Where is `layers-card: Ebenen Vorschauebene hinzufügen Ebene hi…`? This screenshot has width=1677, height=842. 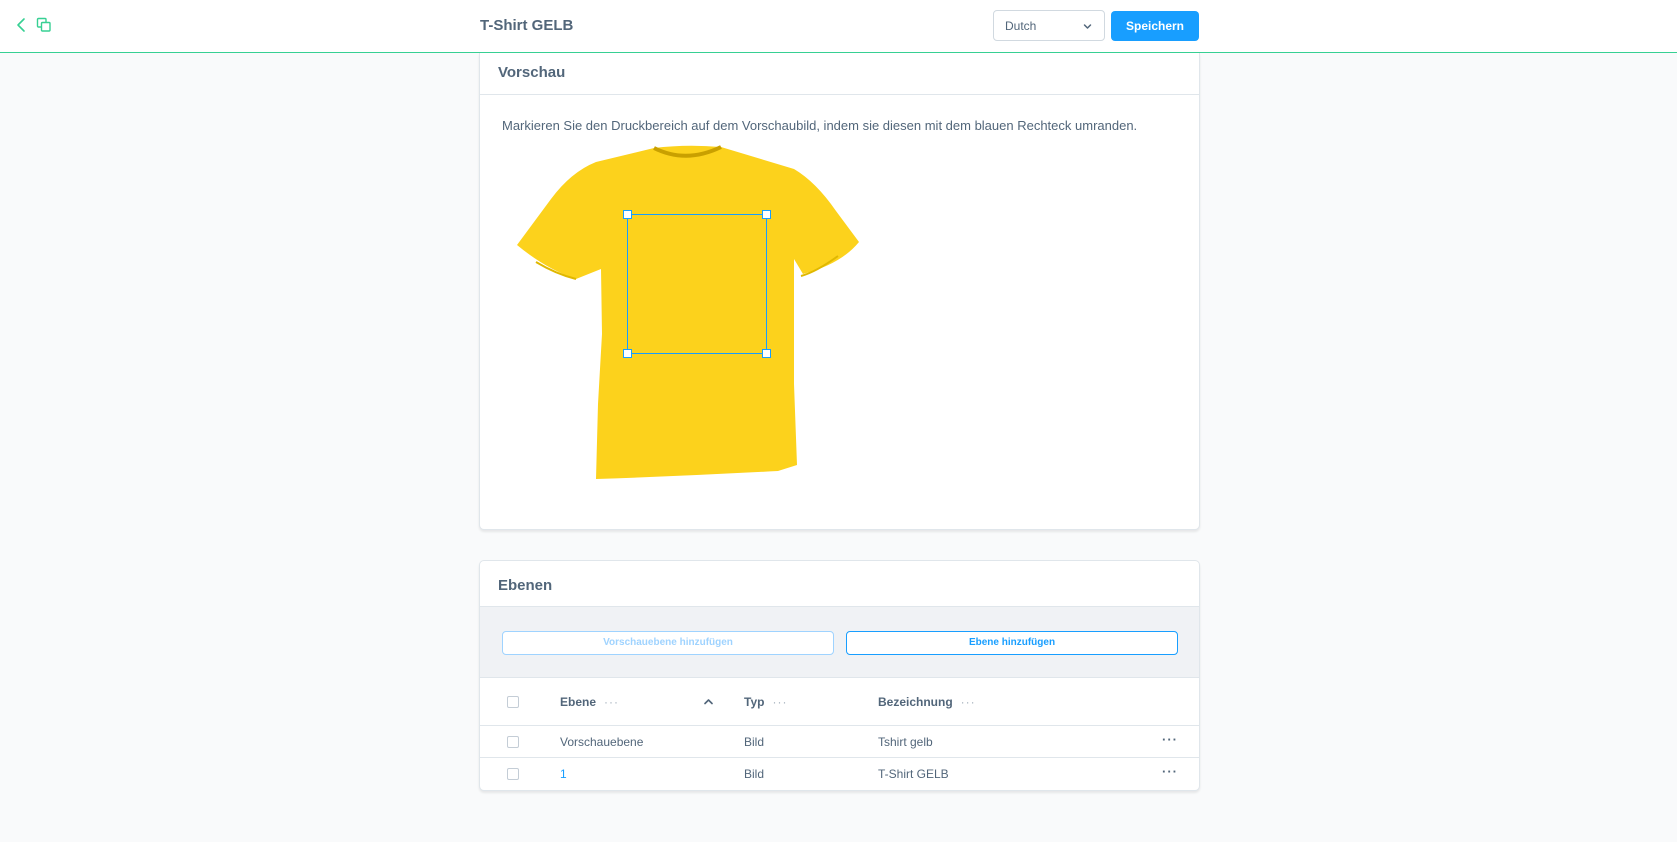
layers-card: Ebenen Vorschauebene hinzufügen Ebene hi… is located at coordinates (839, 675).